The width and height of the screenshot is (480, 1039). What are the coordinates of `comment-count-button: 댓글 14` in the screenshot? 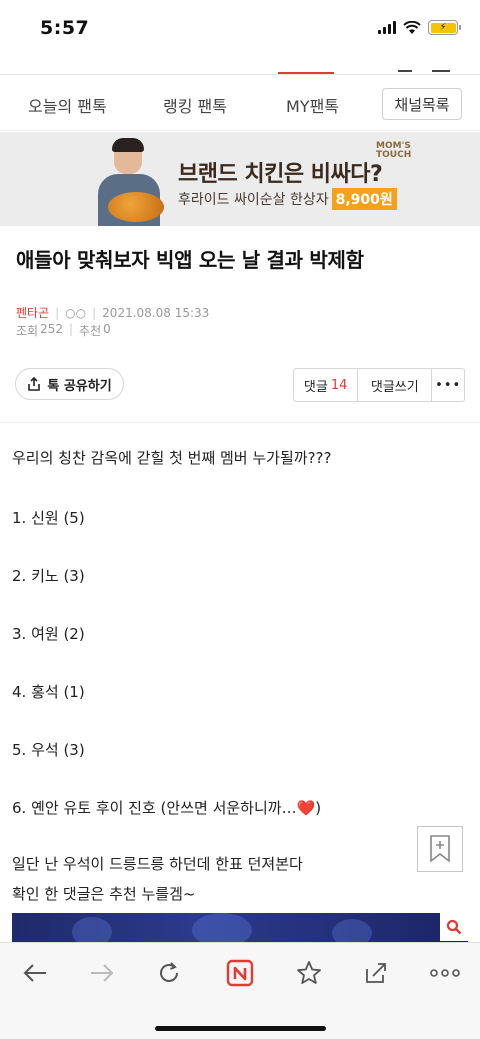 It's located at (326, 385).